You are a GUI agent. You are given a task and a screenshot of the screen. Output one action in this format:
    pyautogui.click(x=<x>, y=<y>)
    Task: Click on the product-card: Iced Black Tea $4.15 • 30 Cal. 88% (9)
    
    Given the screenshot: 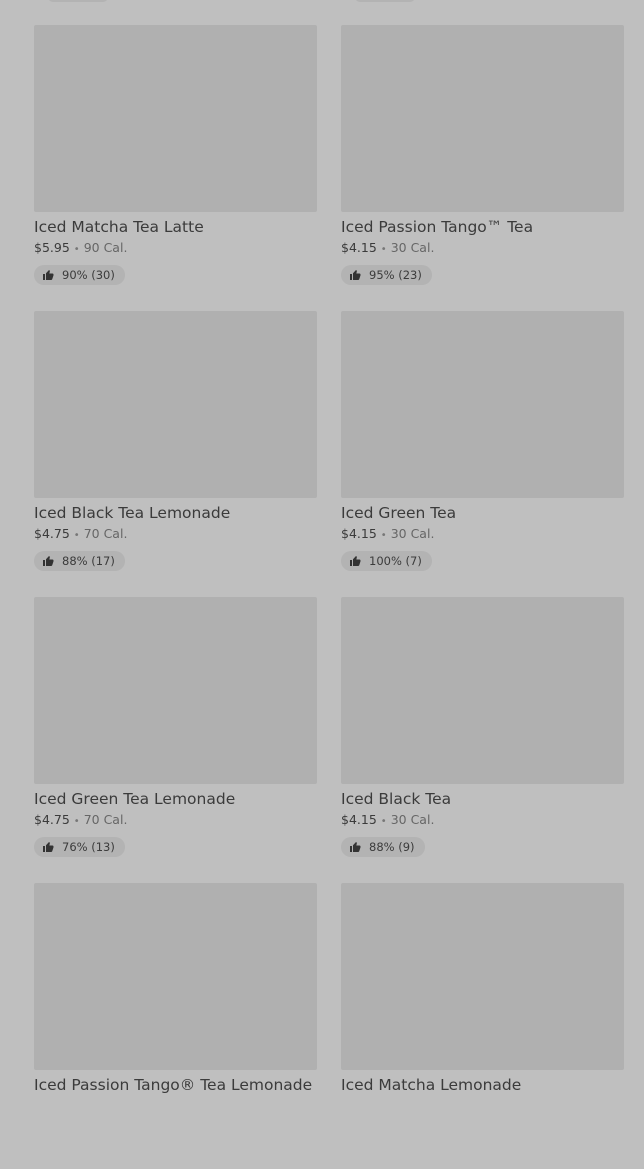 What is the action you would take?
    pyautogui.click(x=482, y=740)
    